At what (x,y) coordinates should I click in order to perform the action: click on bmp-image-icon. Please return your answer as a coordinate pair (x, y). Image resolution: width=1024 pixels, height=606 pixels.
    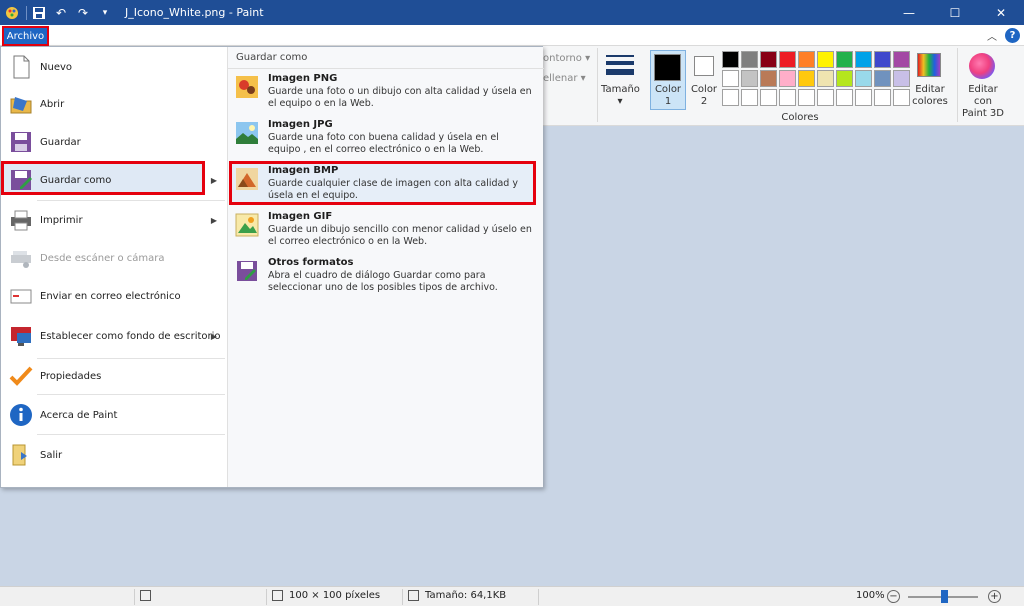
    Looking at the image, I should click on (247, 179).